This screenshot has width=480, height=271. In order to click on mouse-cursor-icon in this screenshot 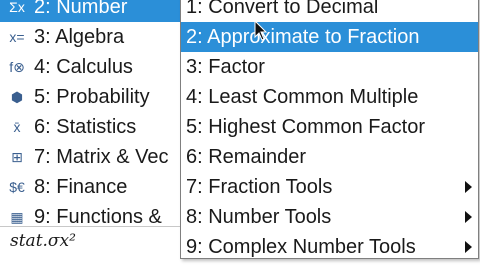, I will do `click(261, 30)`.